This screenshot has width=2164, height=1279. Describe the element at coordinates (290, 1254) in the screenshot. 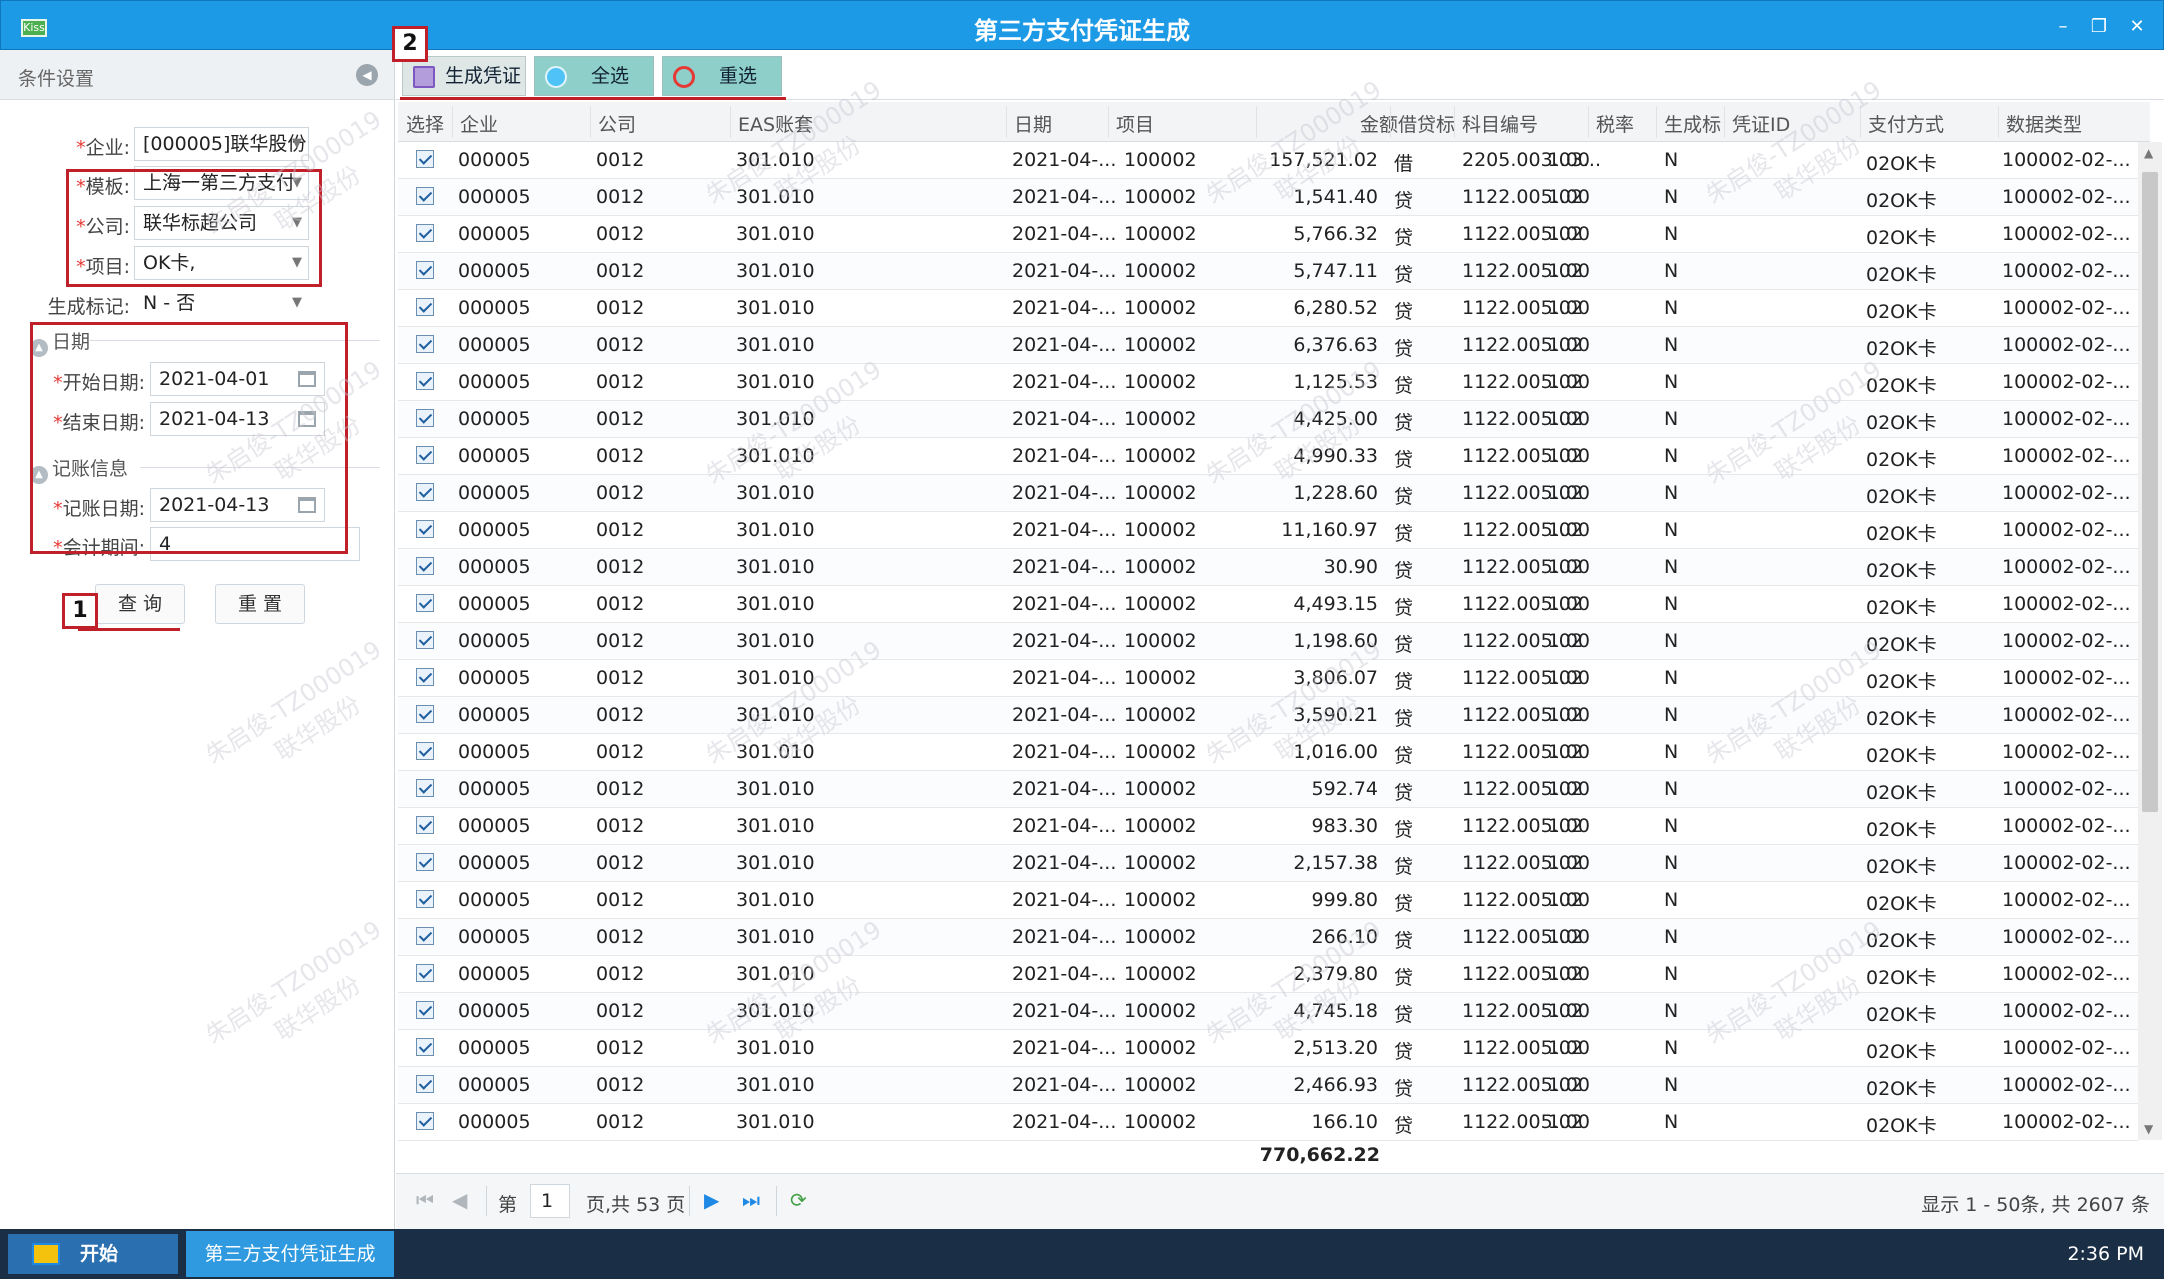

I see `taskbar-item-voucher: 第三方支付凭证生成` at that location.